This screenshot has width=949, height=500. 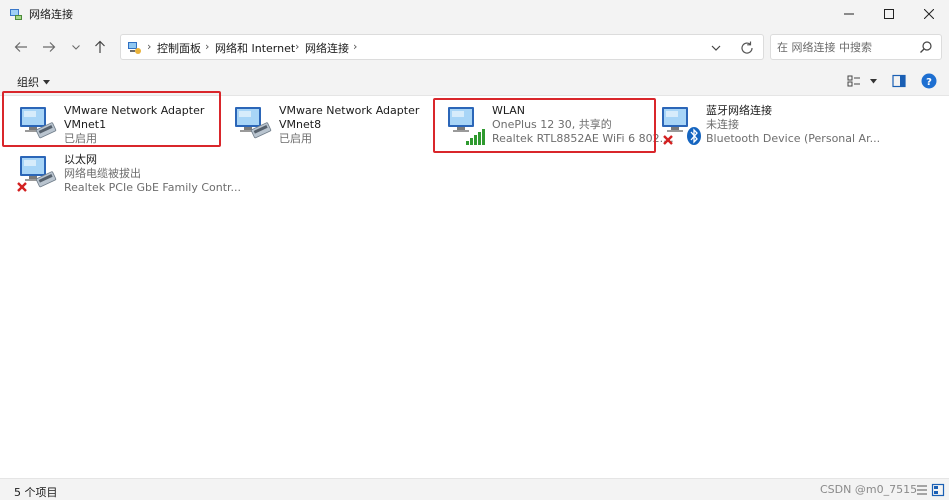 I want to click on recent-locations-button, so click(x=76, y=47).